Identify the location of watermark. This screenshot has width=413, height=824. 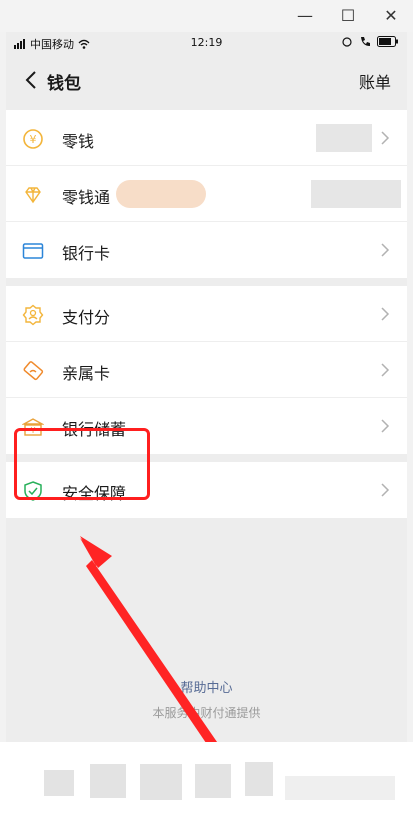
(340, 788).